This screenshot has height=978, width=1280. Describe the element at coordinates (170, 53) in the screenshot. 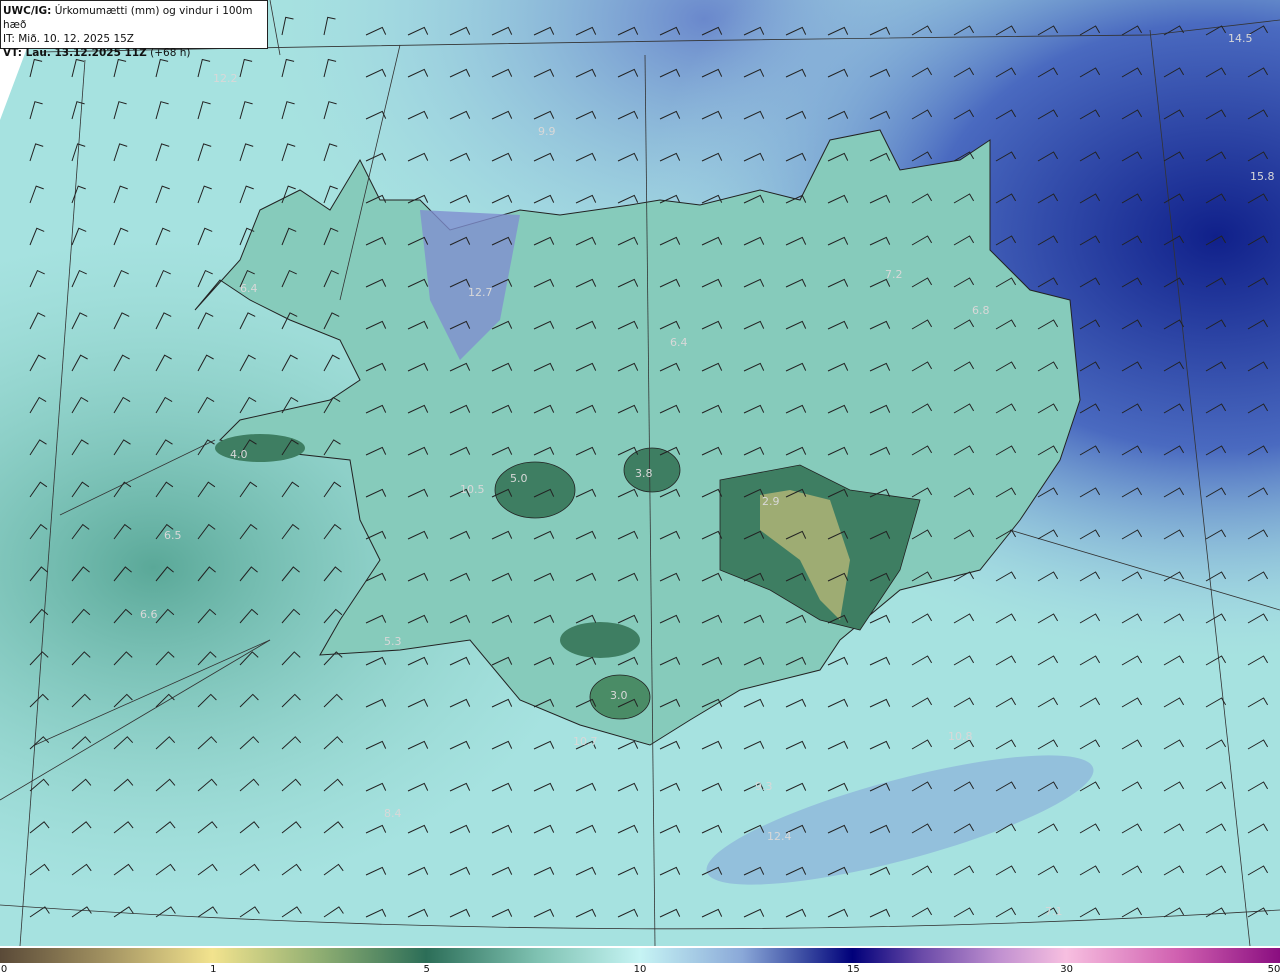

I see `lead-time: (+68 h)` at that location.